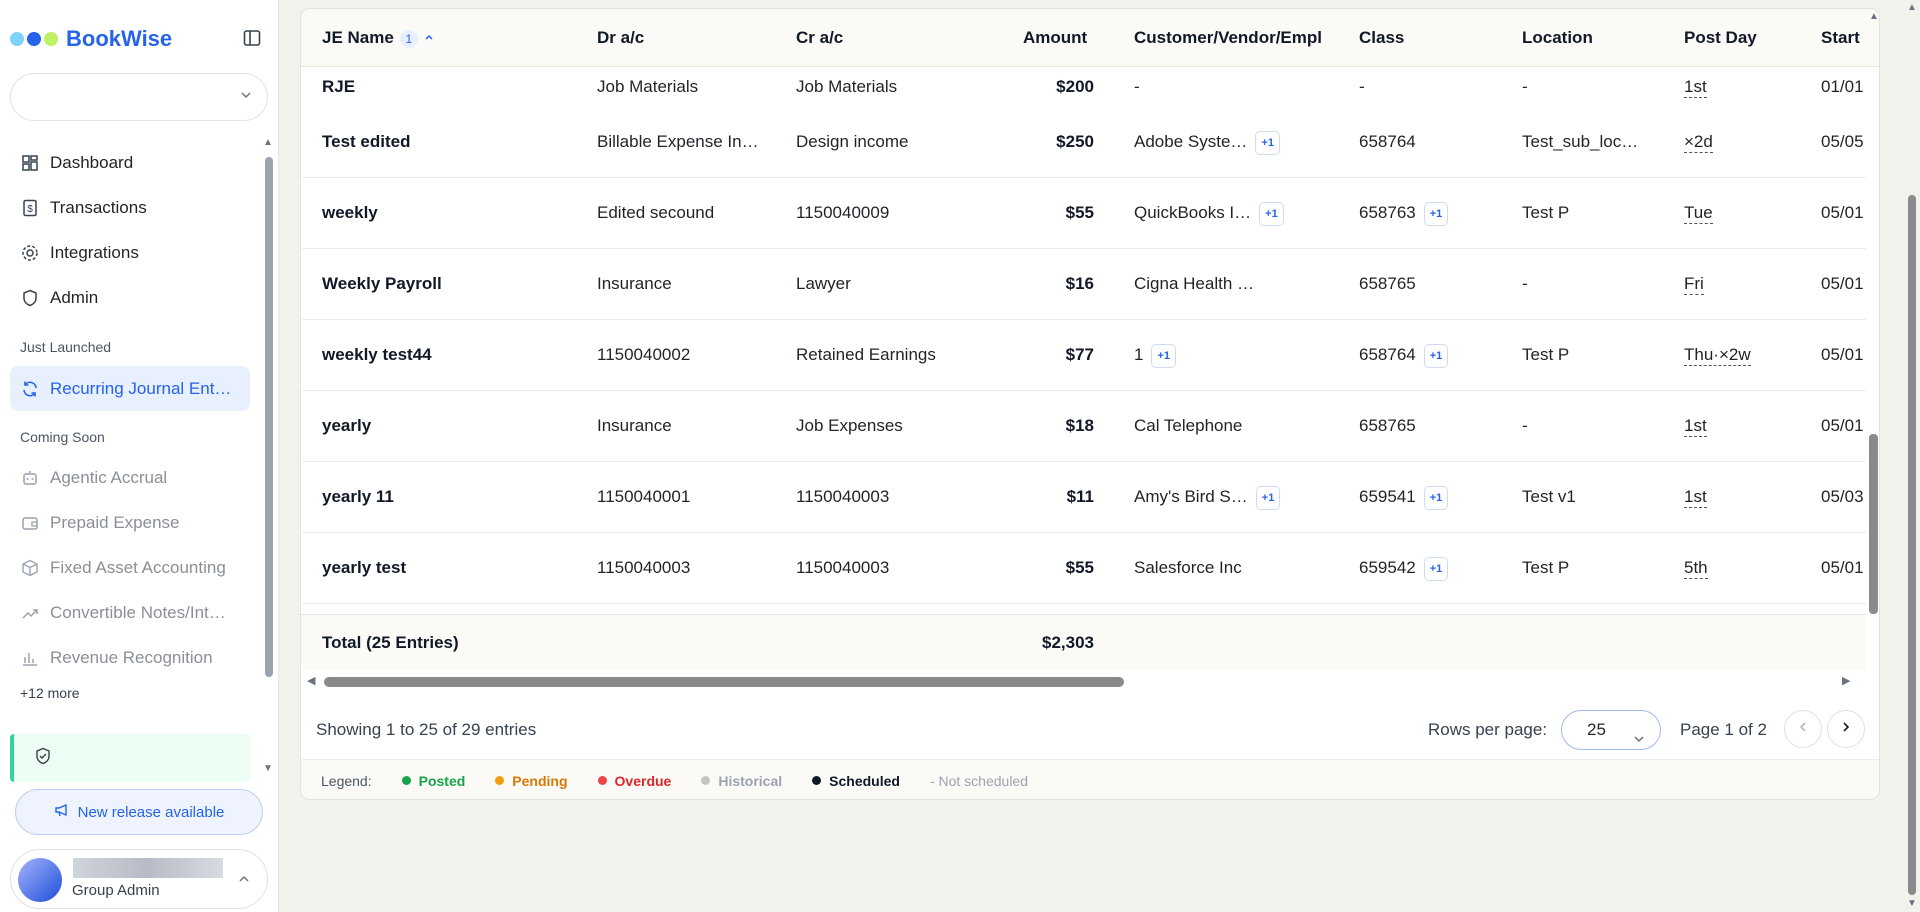 The image size is (1920, 912). Describe the element at coordinates (74, 297) in the screenshot. I see `nav-label: Admin` at that location.